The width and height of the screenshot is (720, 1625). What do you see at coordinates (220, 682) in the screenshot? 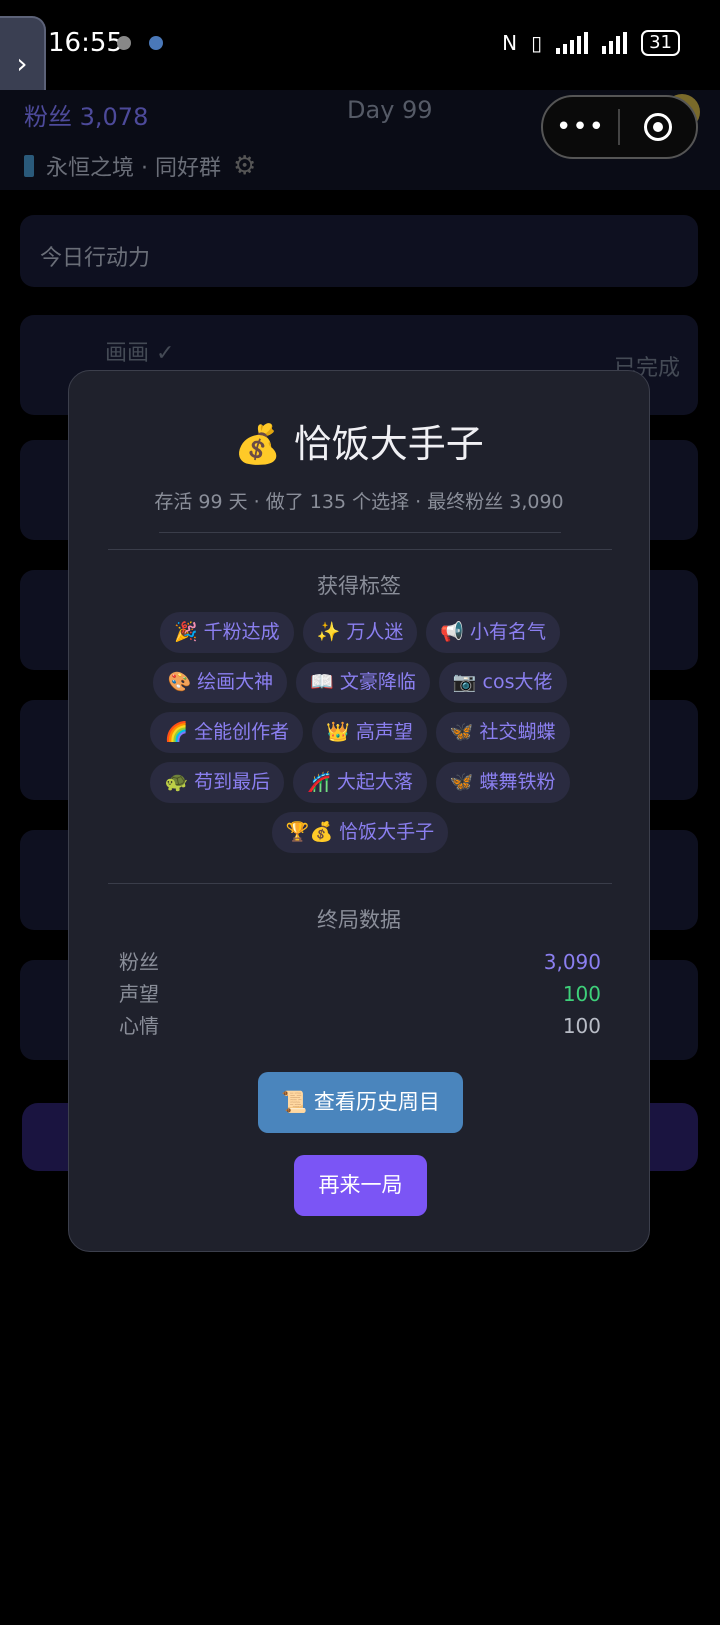
I see `tag-badge: 🎨 绘画大神` at bounding box center [220, 682].